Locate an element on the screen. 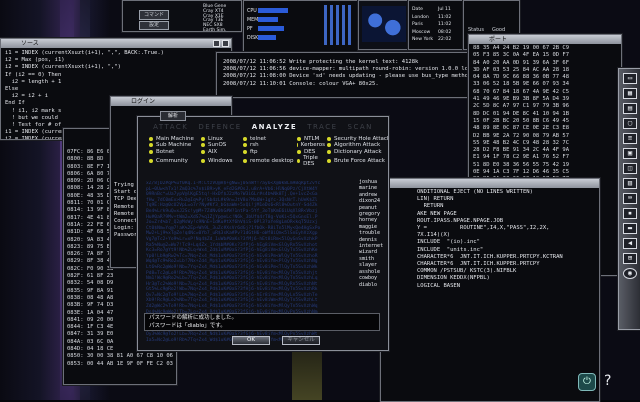 The height and width of the screenshot is (402, 640). login-titlebar: ログイン is located at coordinates (171, 101).